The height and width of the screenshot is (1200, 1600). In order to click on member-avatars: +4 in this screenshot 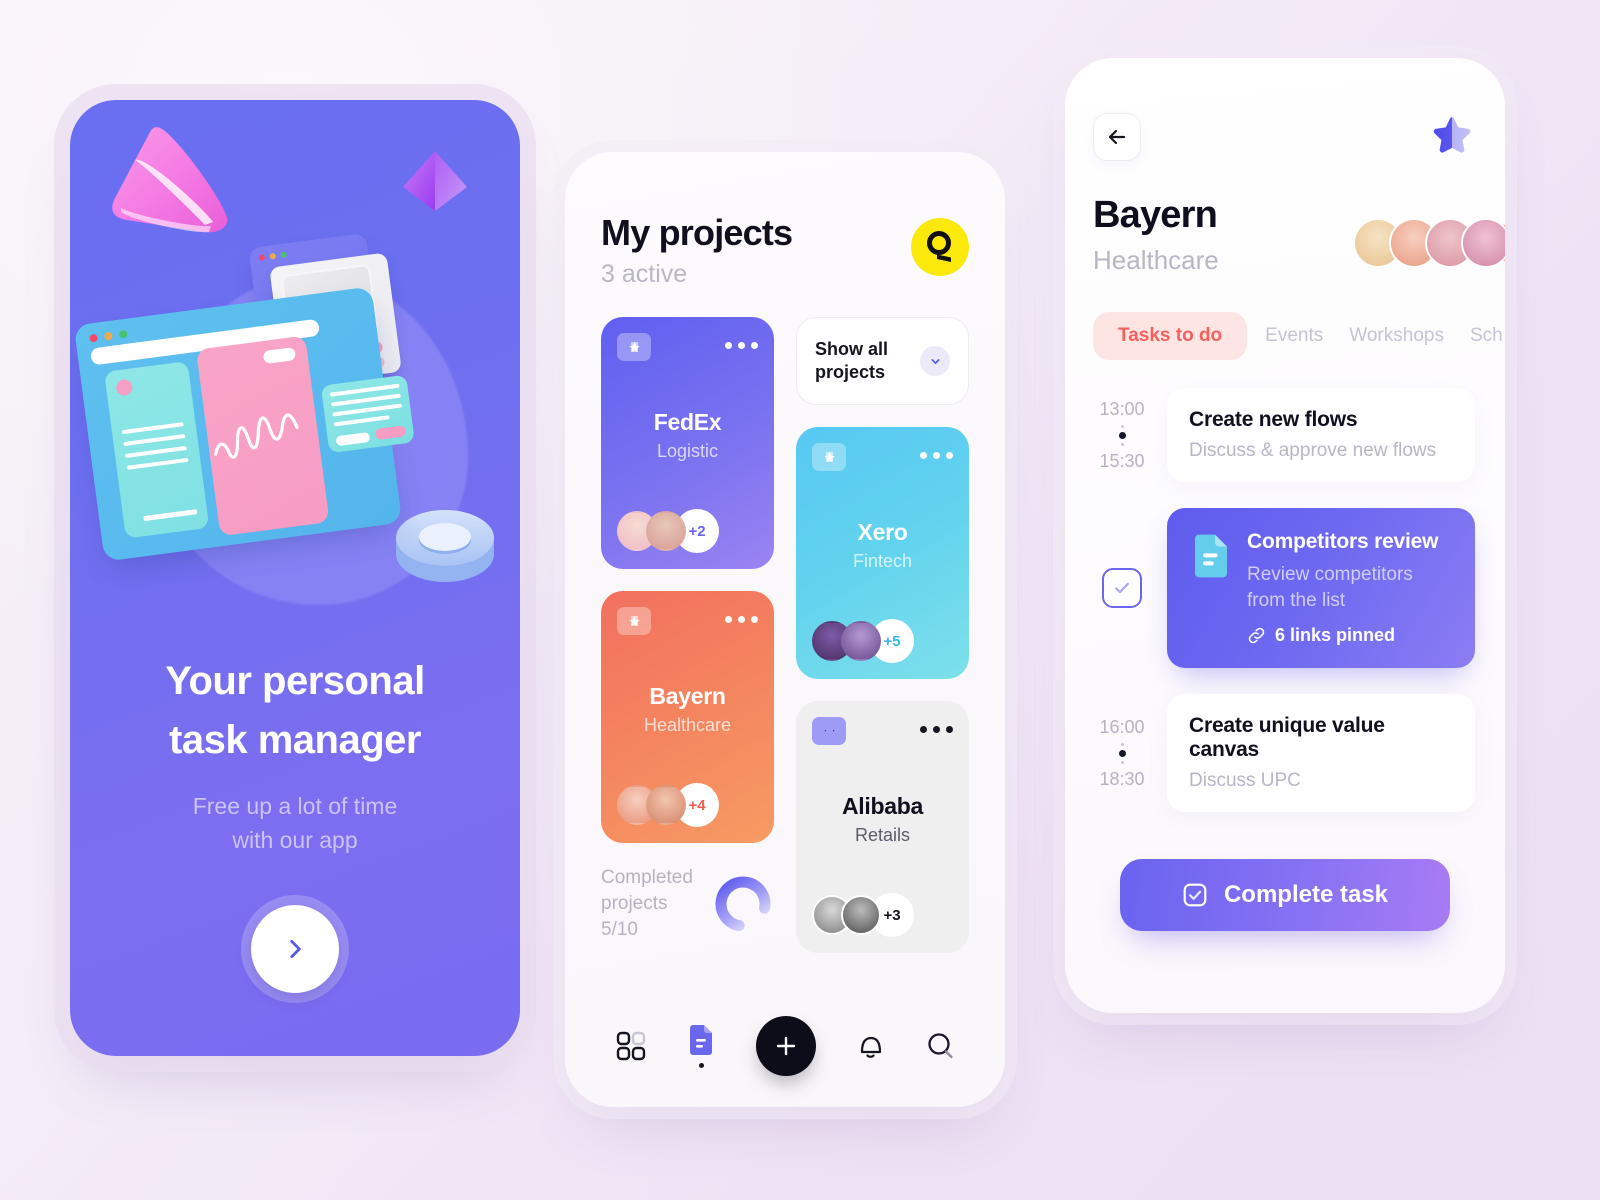, I will do `click(687, 805)`.